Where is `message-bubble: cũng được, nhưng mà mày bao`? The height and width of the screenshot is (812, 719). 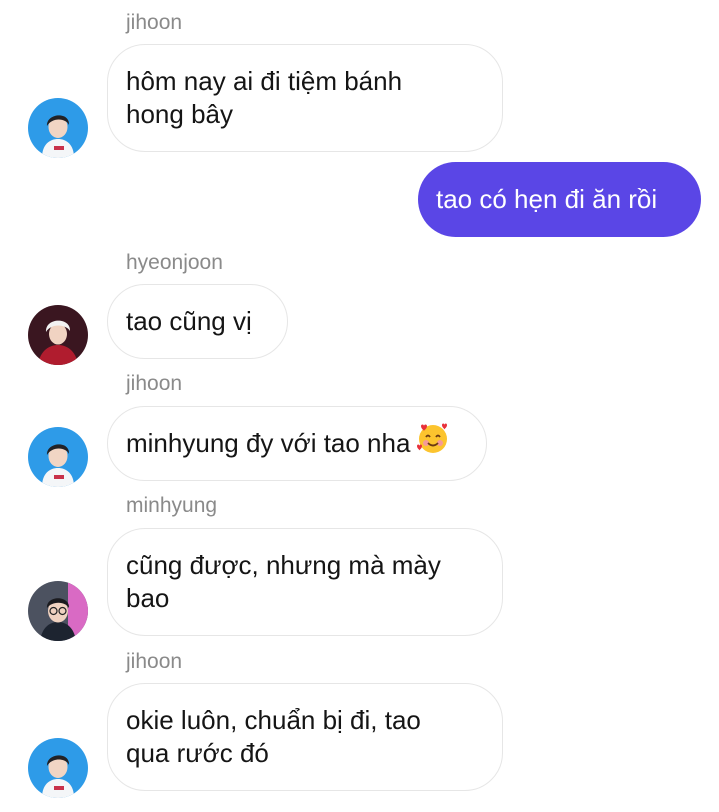
message-bubble: cũng được, nhưng mà mày bao is located at coordinates (305, 582).